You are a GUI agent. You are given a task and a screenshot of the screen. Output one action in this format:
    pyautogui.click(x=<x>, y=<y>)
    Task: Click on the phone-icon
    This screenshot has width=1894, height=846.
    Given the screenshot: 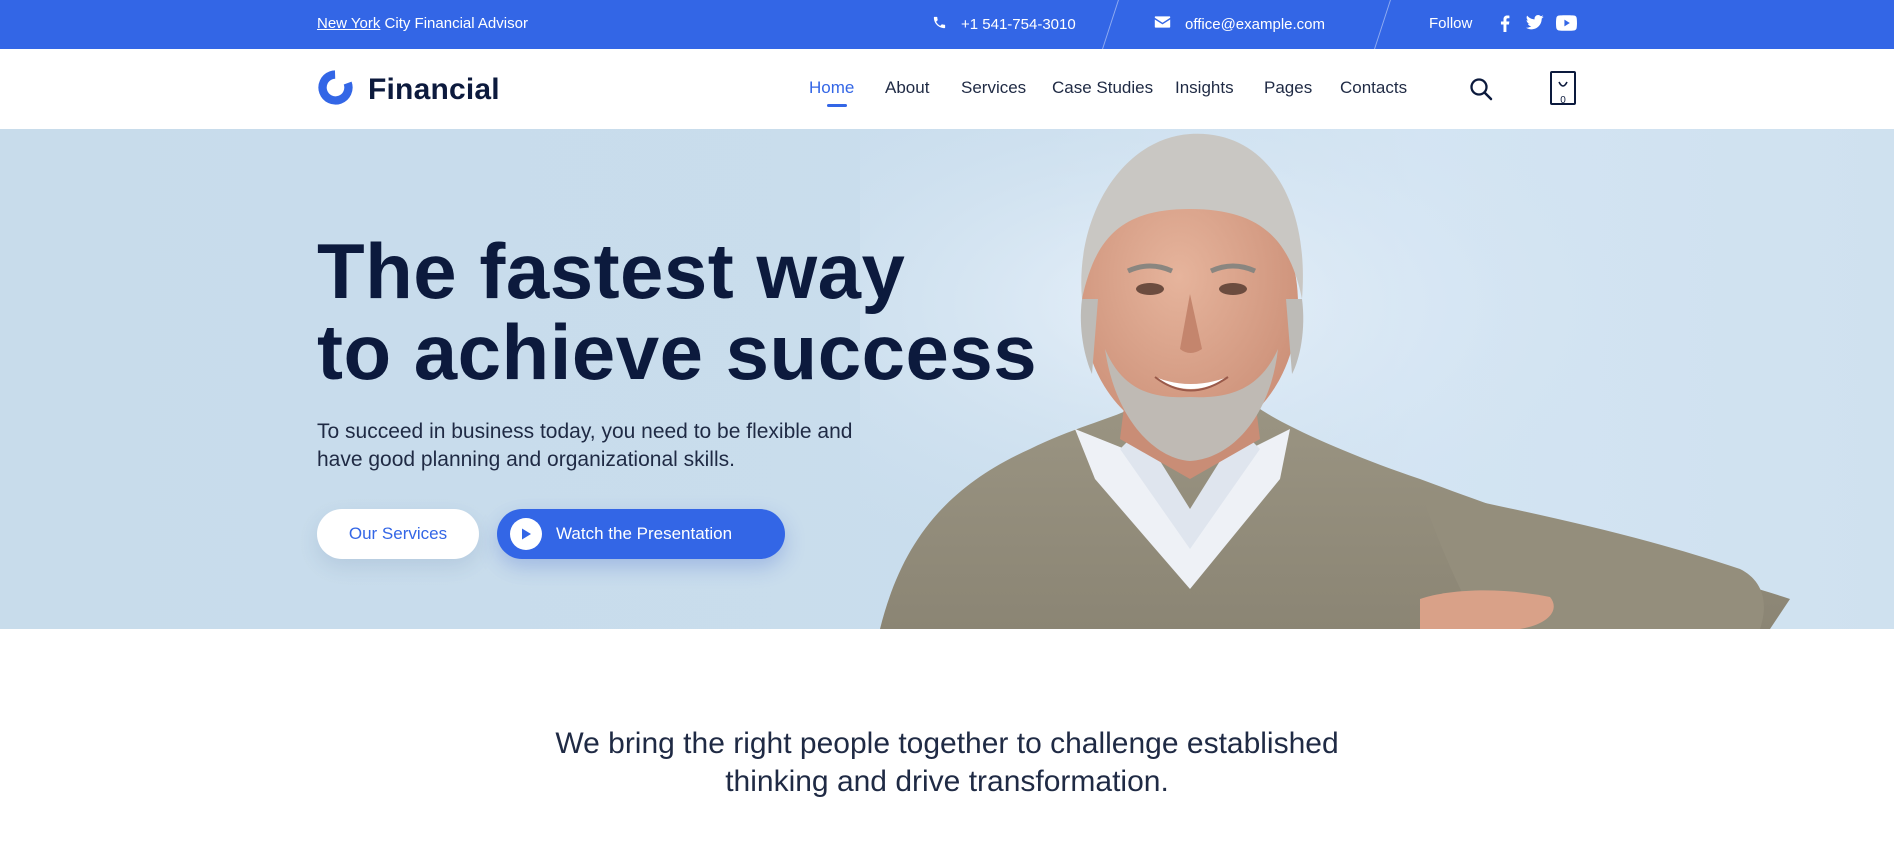 What is the action you would take?
    pyautogui.click(x=939, y=24)
    